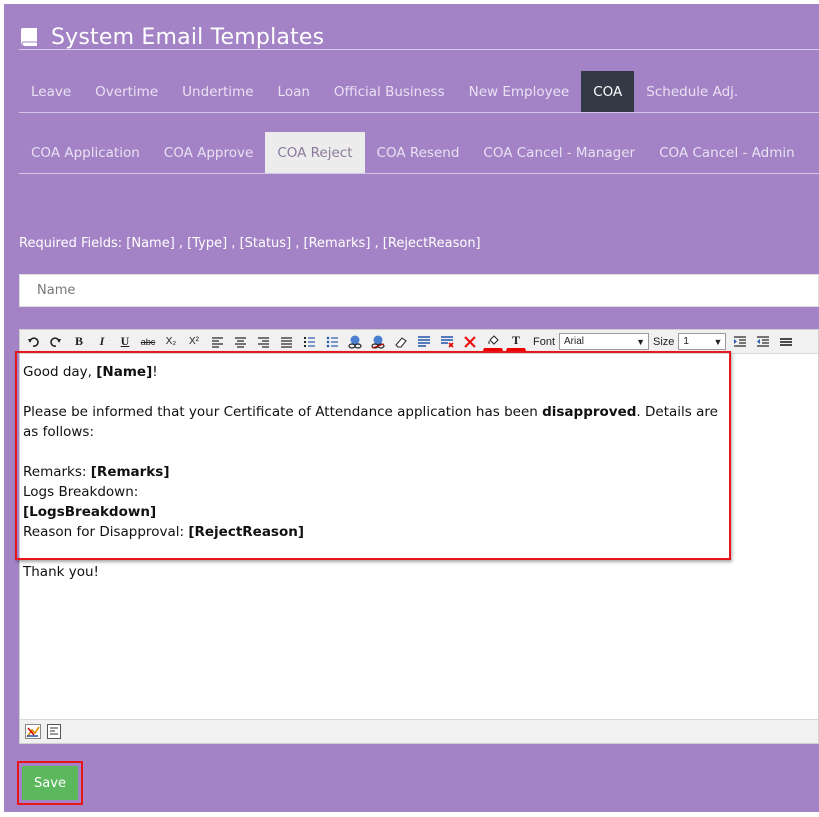  I want to click on greeting-prefix: Good day,, so click(60, 372).